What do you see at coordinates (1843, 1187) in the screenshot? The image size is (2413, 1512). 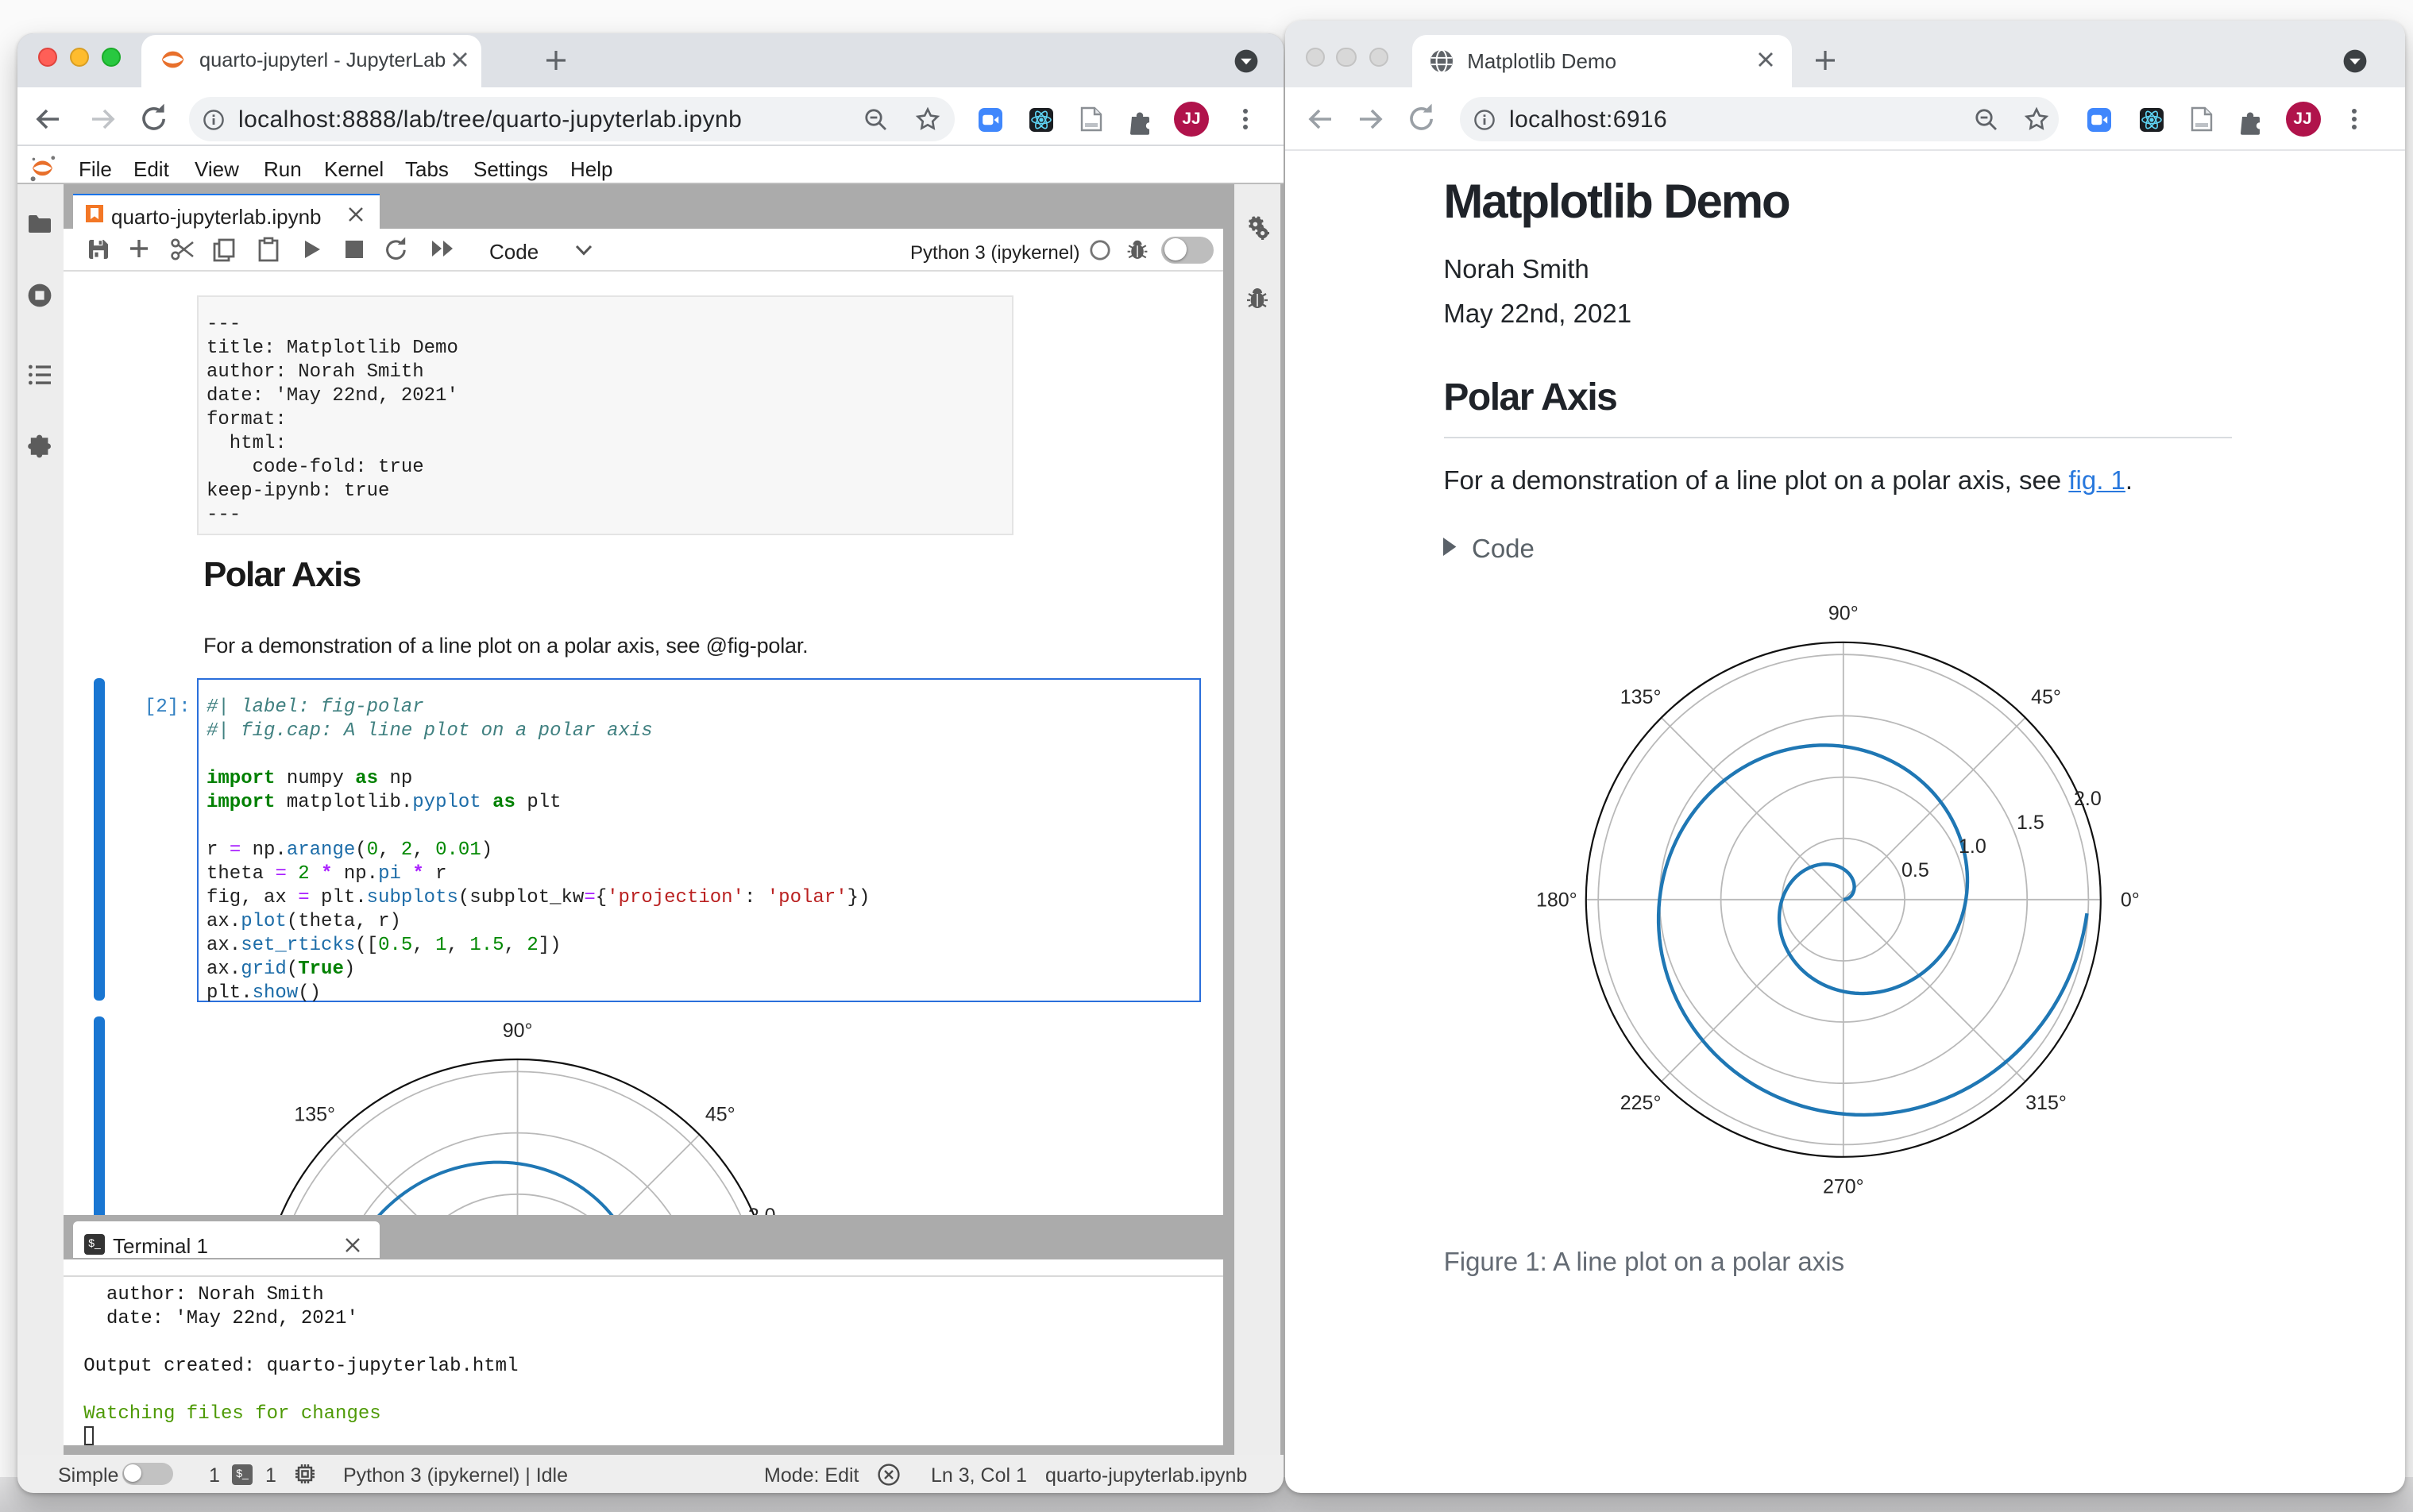 I see `svg-text: 270°` at bounding box center [1843, 1187].